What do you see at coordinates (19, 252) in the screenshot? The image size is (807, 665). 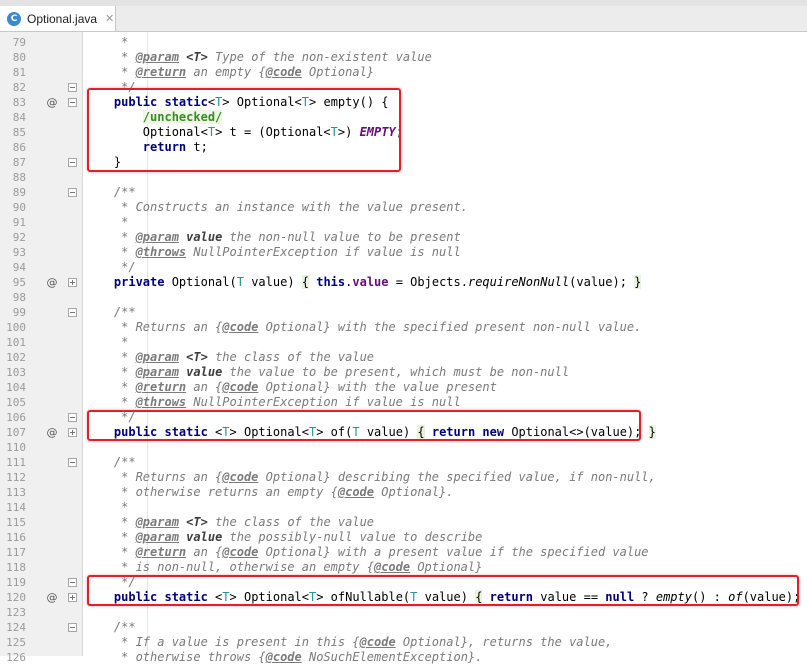 I see `line-number: 93` at bounding box center [19, 252].